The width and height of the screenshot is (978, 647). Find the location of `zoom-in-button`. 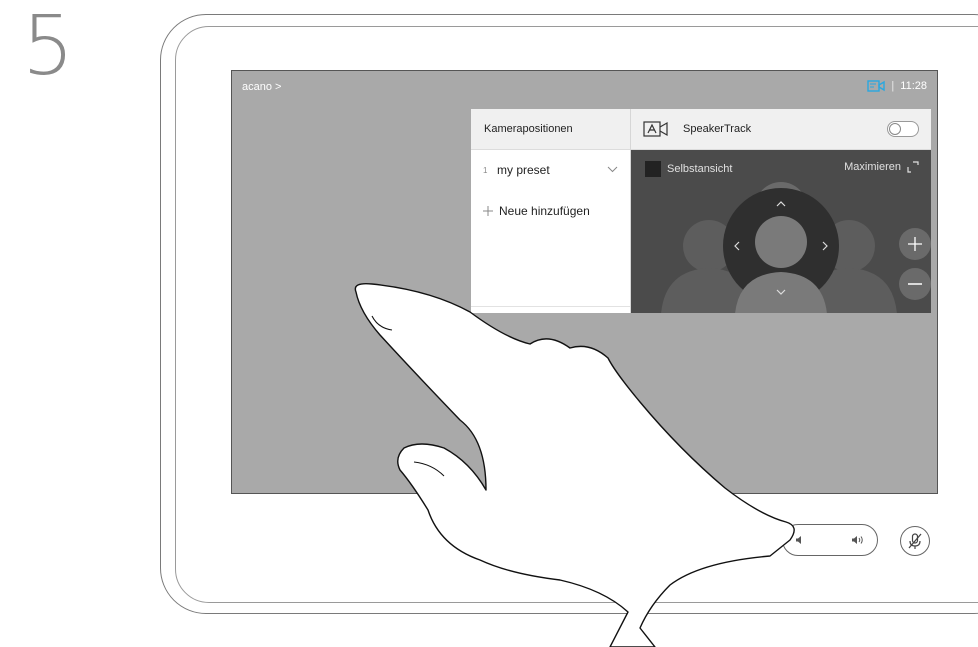

zoom-in-button is located at coordinates (915, 244).